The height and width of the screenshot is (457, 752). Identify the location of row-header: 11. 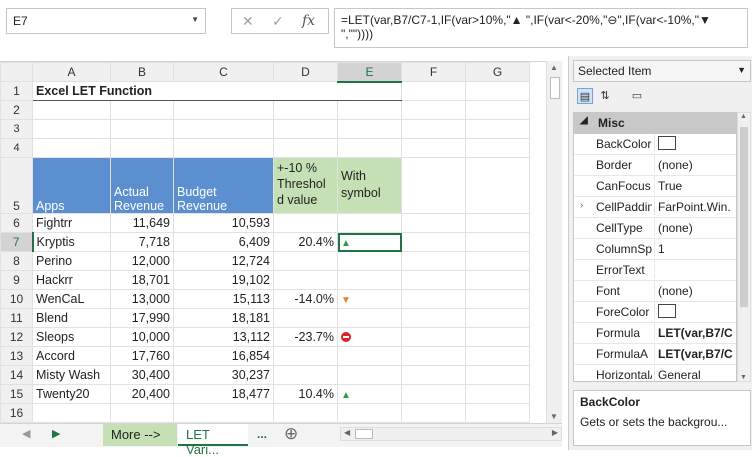
(16, 318).